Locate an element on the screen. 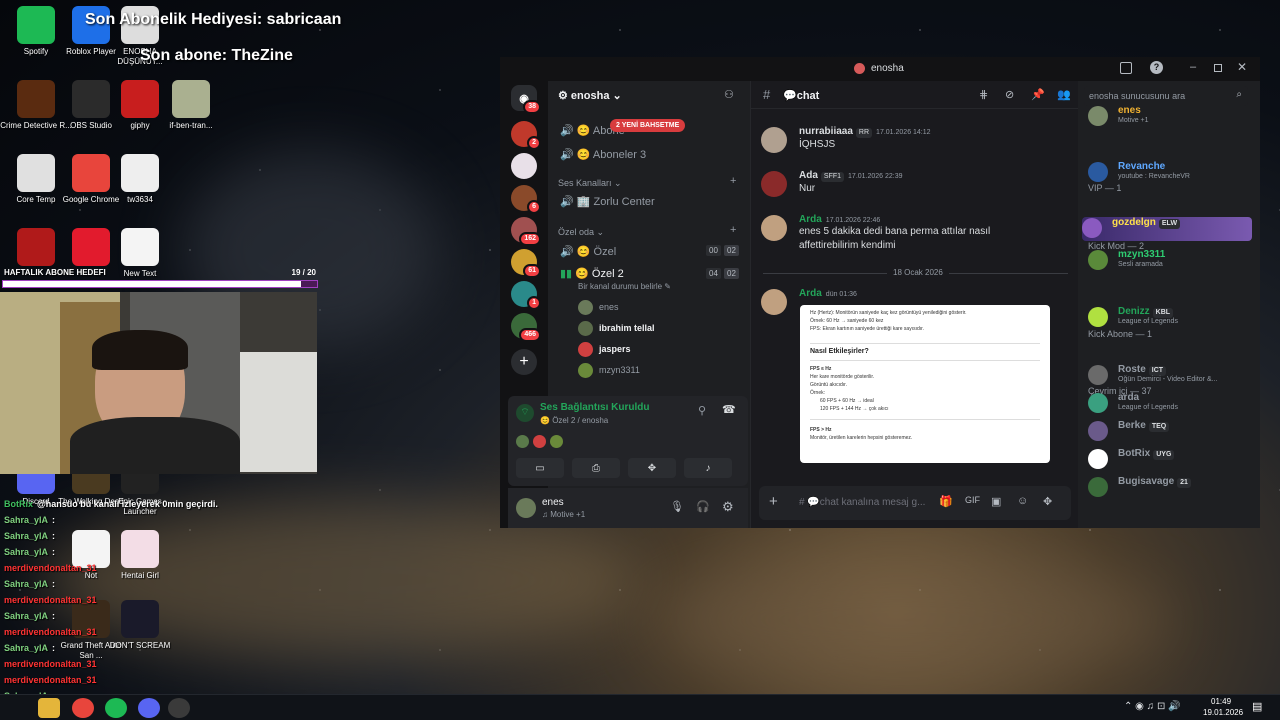 The image size is (1280, 720). search-box: enosha sunucusunu ara ⌕ is located at coordinates (1166, 96).